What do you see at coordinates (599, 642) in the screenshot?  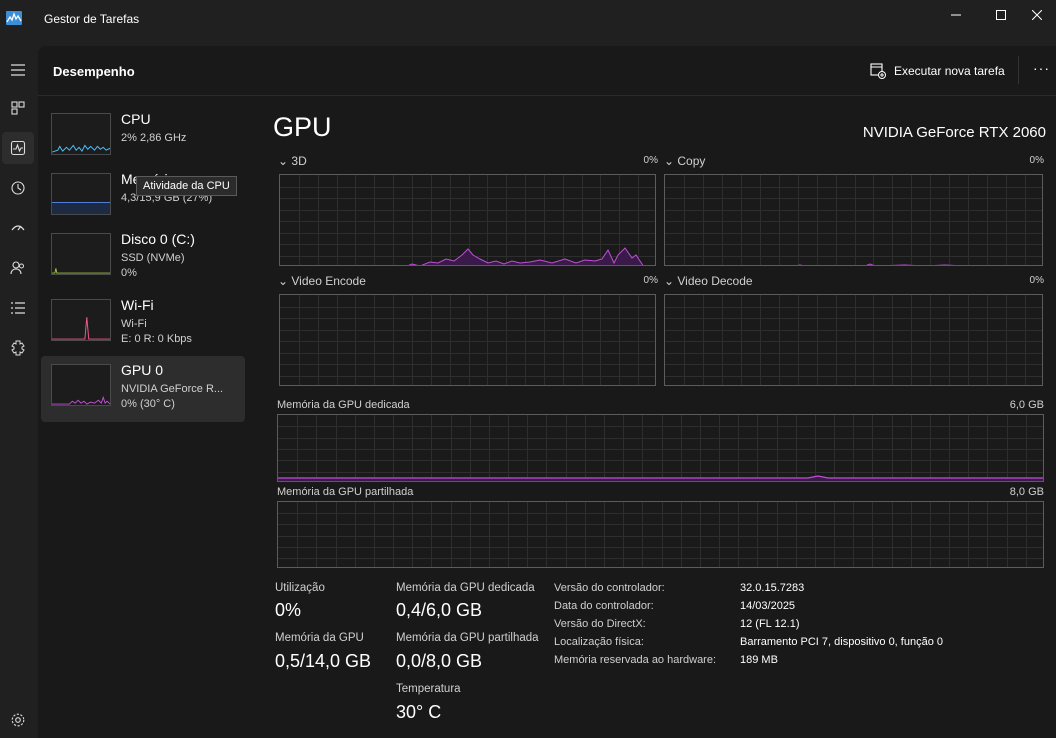 I see `physical-location-key: Localização física:` at bounding box center [599, 642].